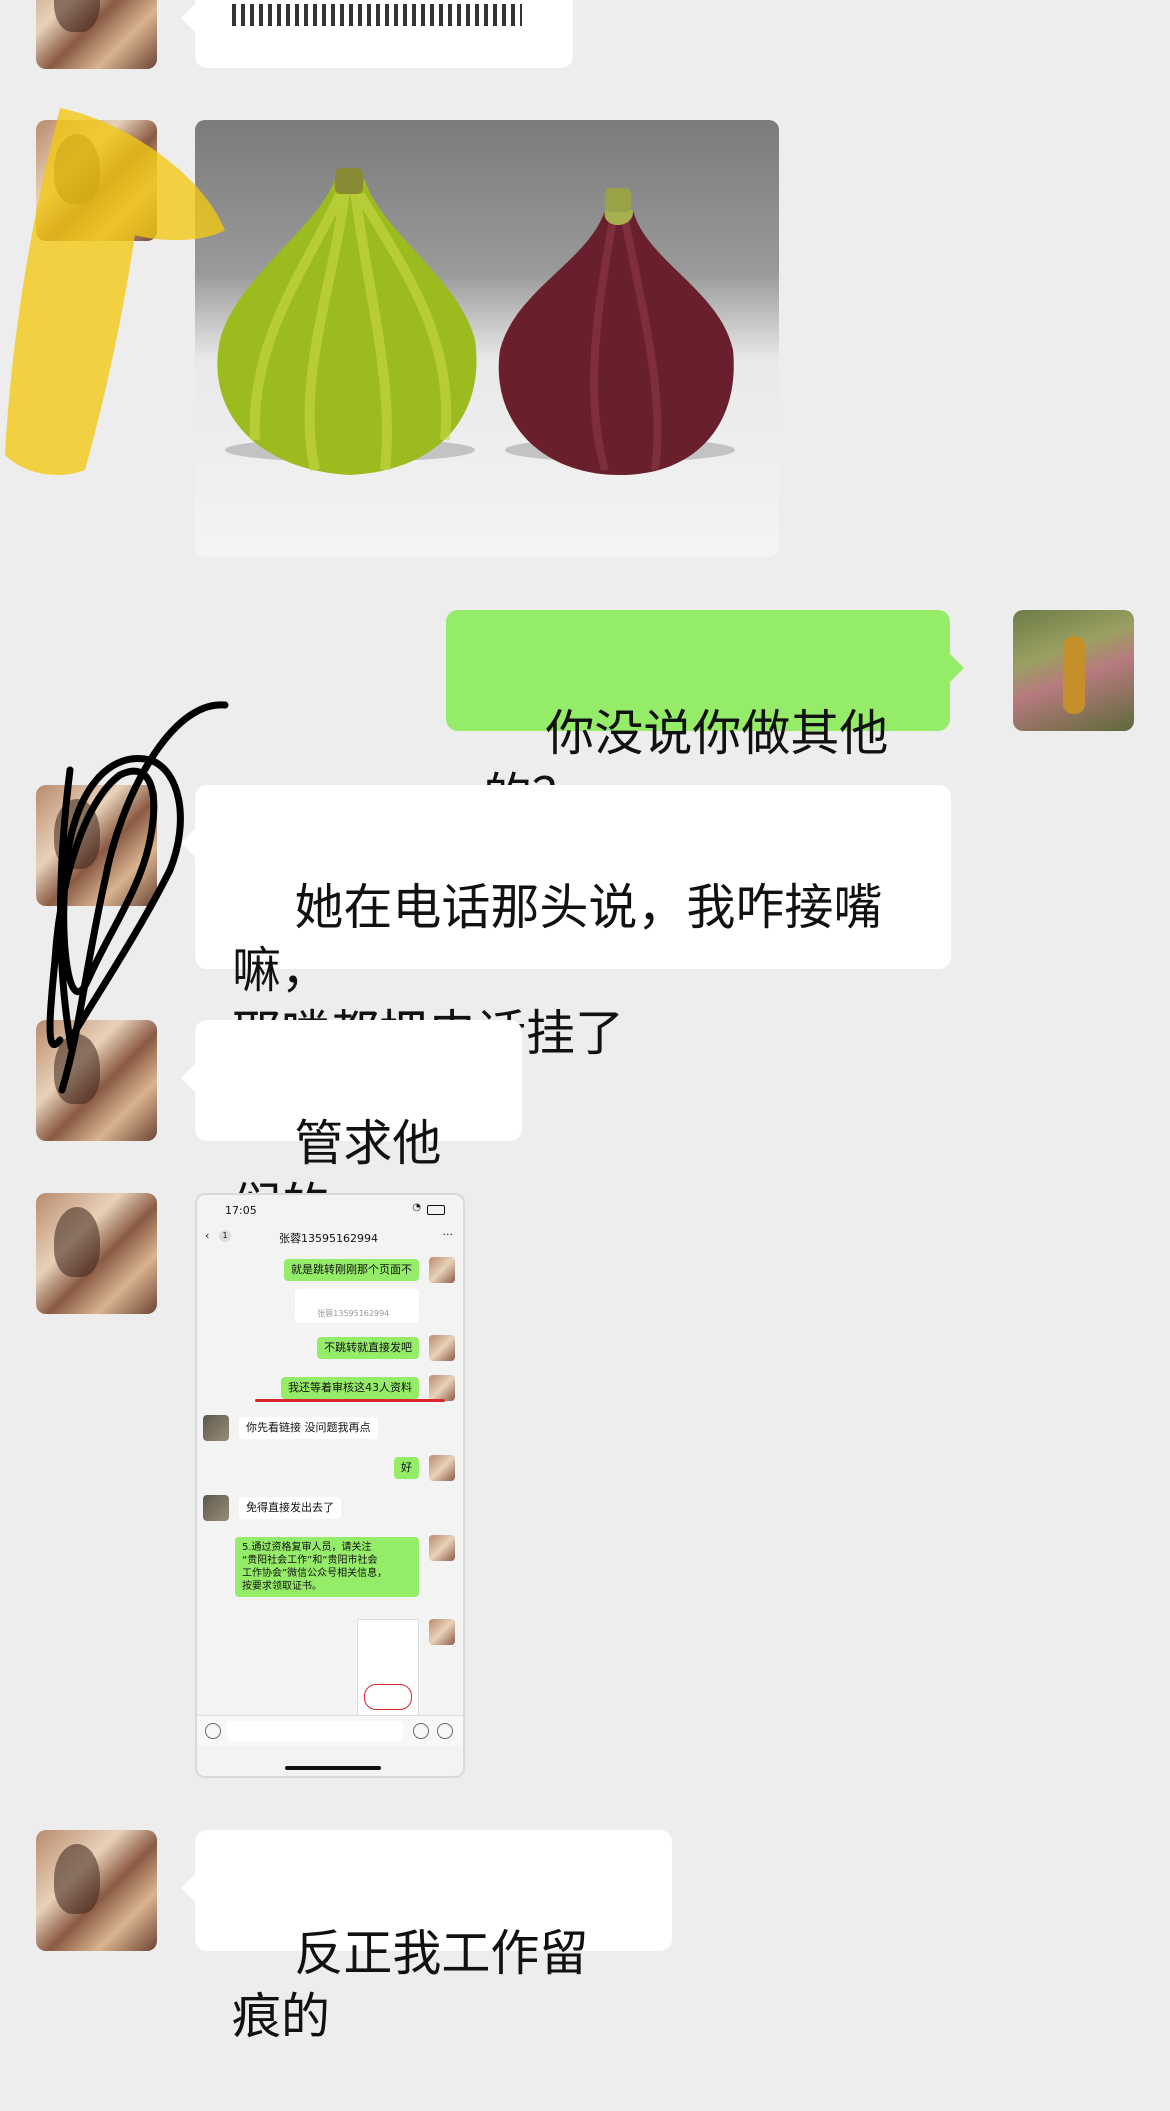 This screenshot has height=2111, width=1170. I want to click on nested-bubble: 好, so click(406, 1468).